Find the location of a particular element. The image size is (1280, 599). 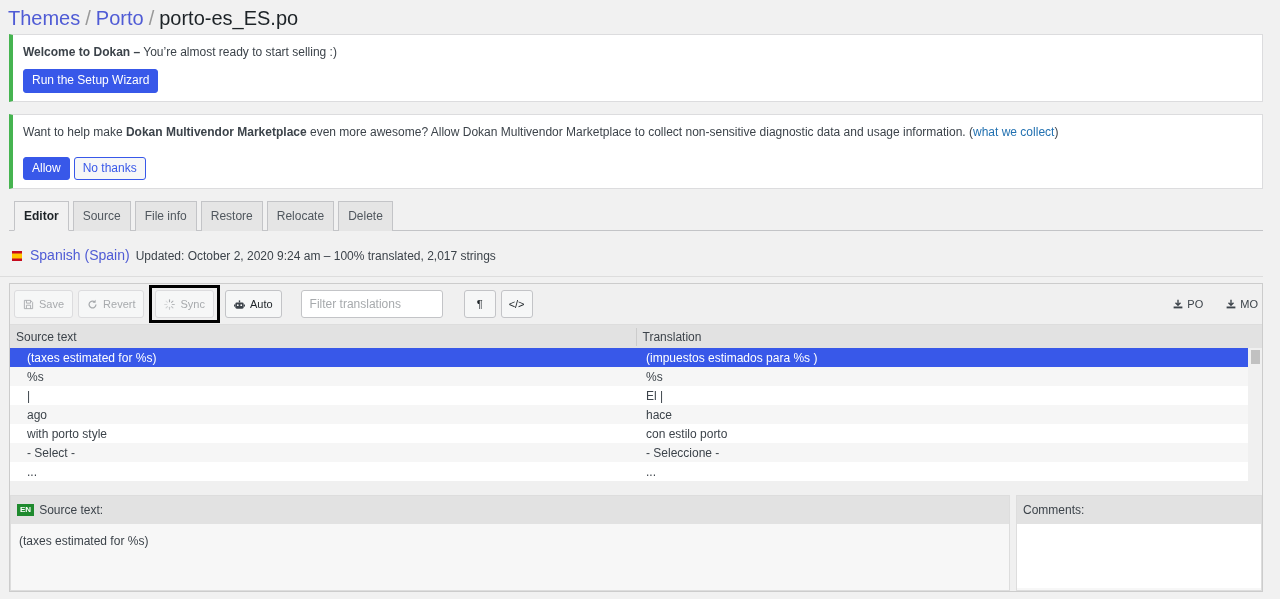

spinner-icon is located at coordinates (170, 304).